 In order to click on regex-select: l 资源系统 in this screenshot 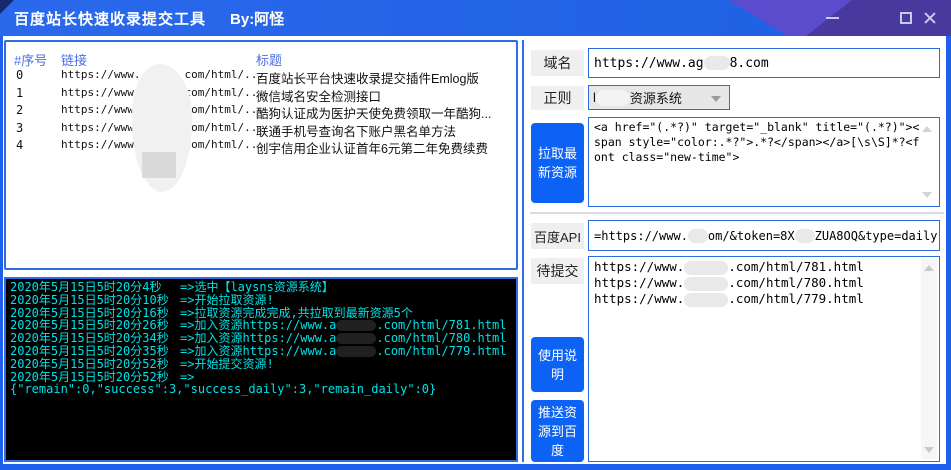, I will do `click(659, 97)`.